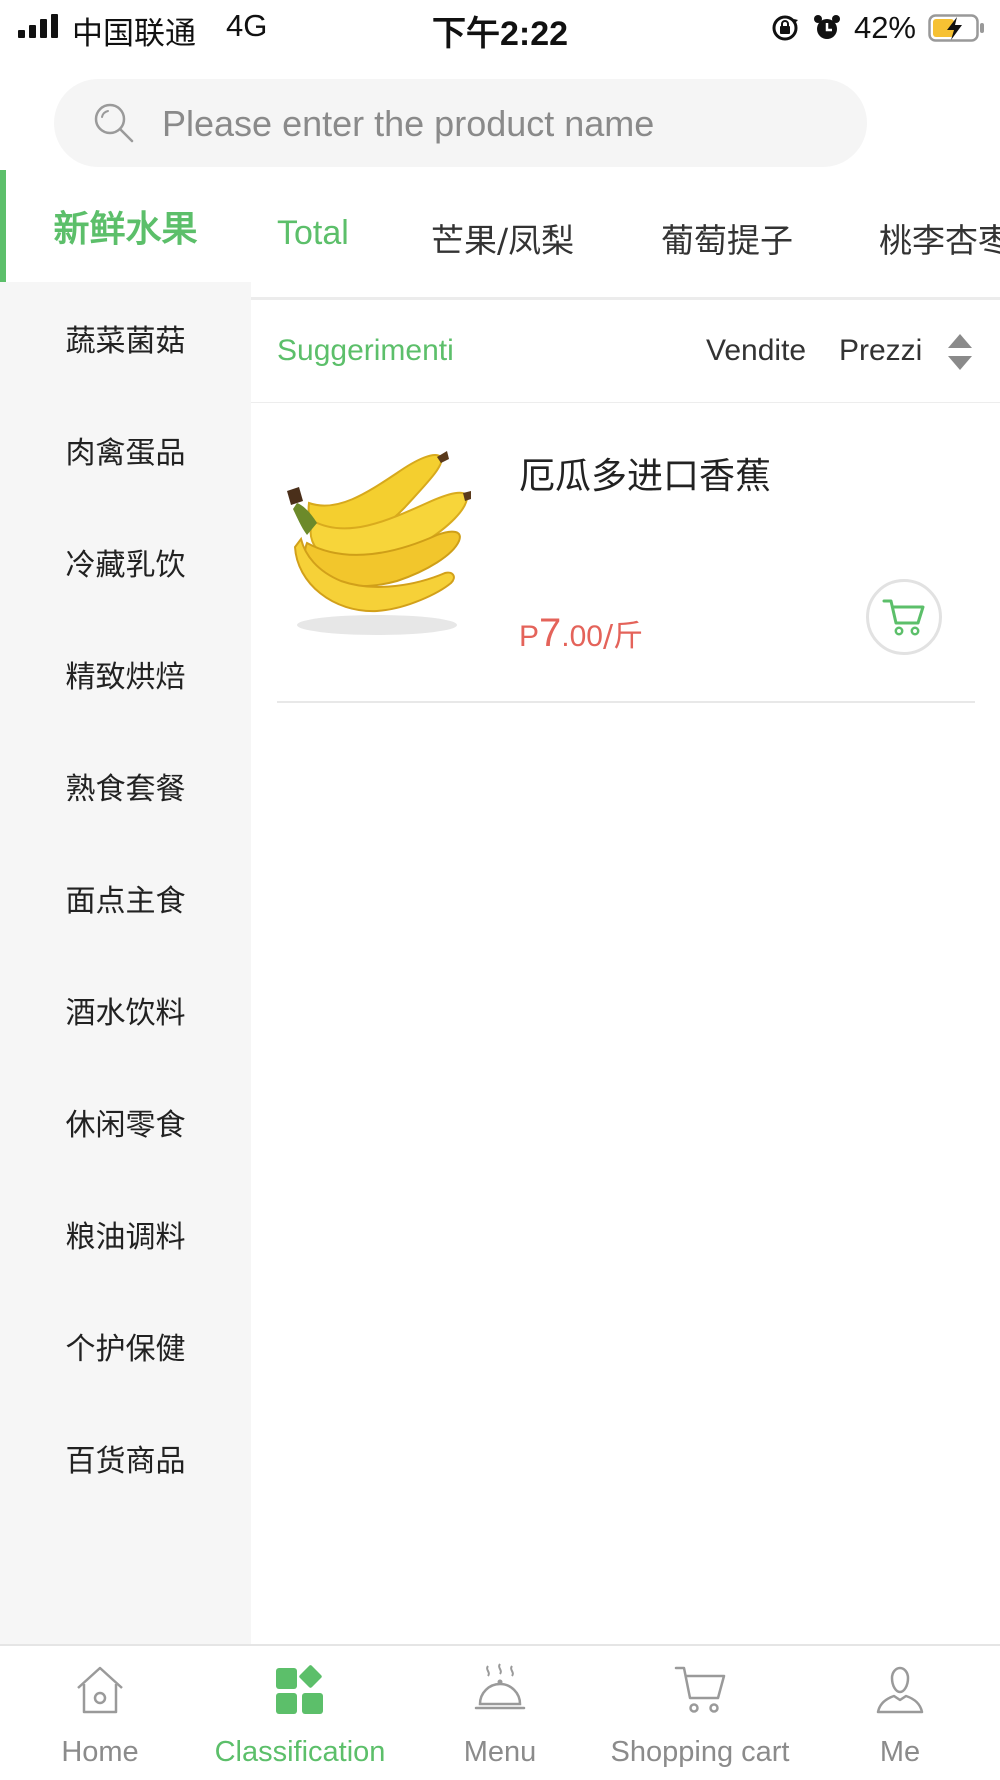 The height and width of the screenshot is (1780, 1000). Describe the element at coordinates (125, 1122) in the screenshot. I see `sidebar-item-snacks: 休闲零食` at that location.